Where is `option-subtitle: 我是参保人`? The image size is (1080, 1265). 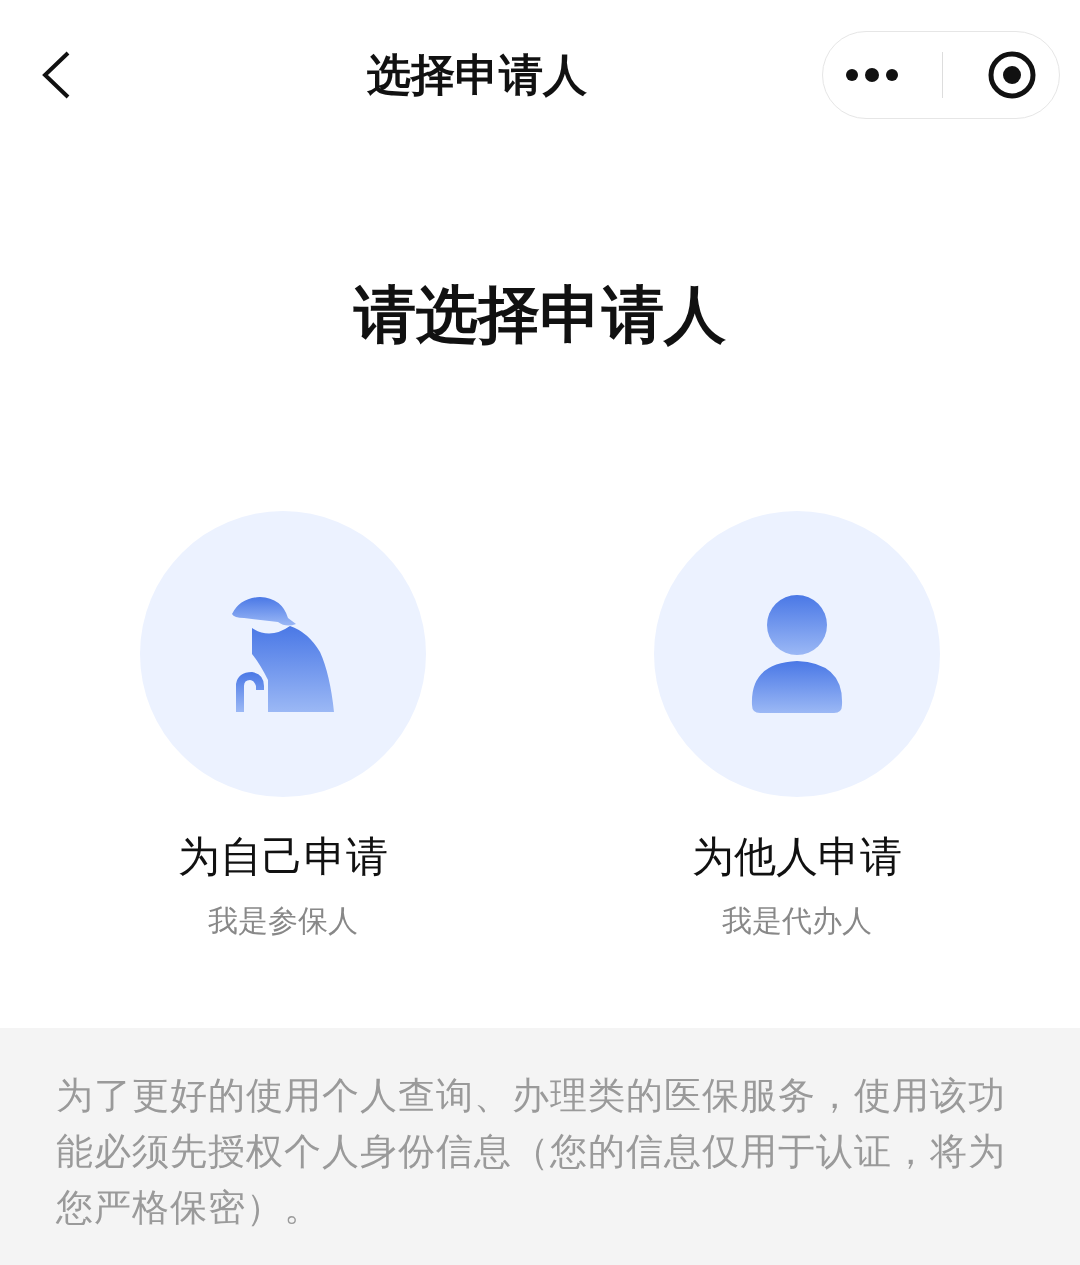 option-subtitle: 我是参保人 is located at coordinates (283, 921).